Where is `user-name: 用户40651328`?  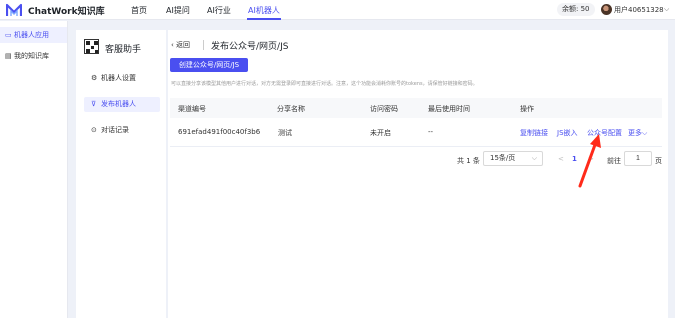
user-name: 用户40651328 is located at coordinates (639, 10).